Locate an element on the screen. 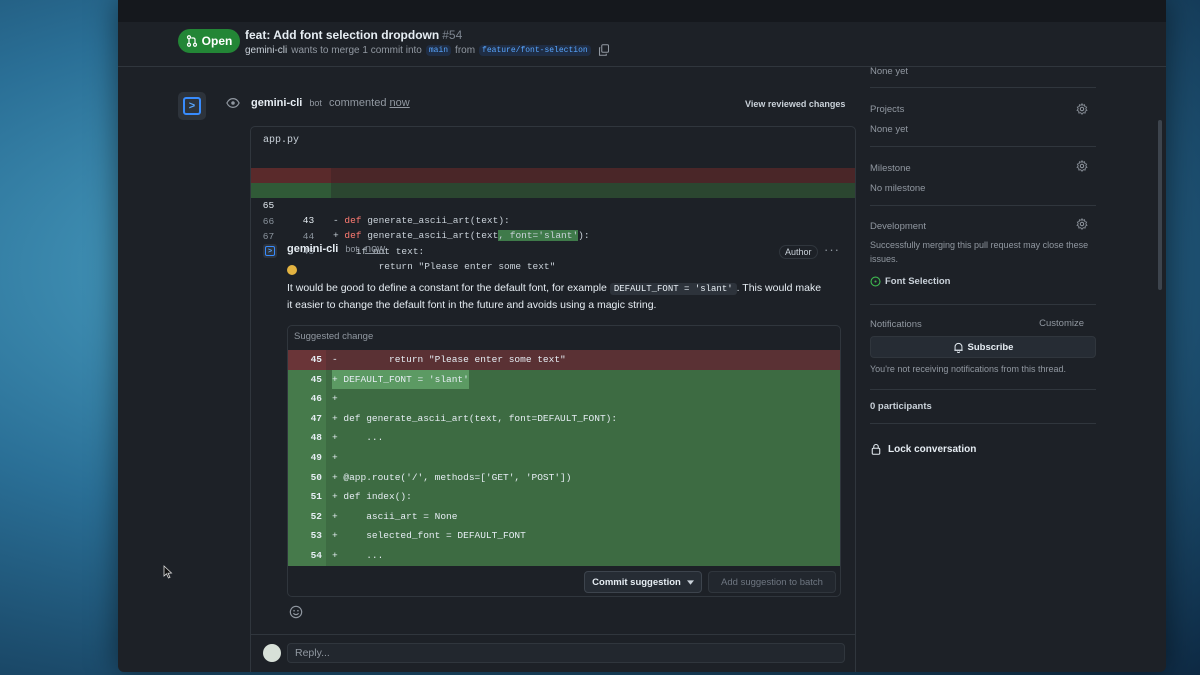 The image size is (1200, 675). thread-time: now is located at coordinates (375, 249).